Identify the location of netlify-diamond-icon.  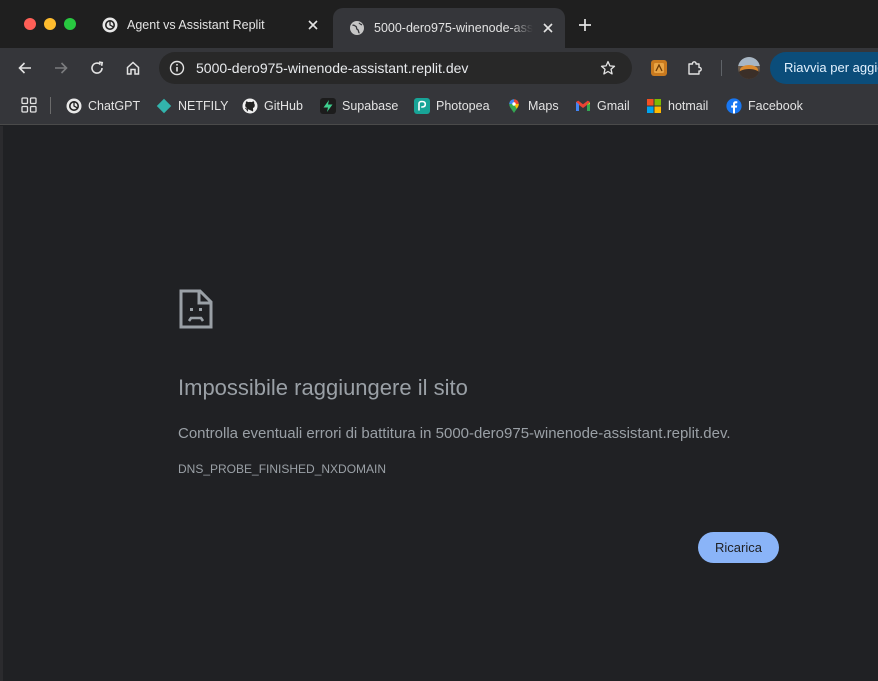
(164, 106).